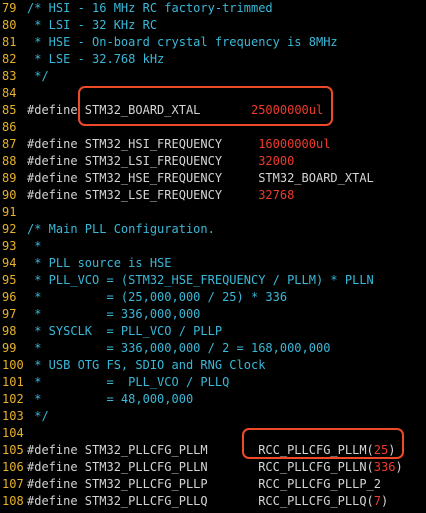  What do you see at coordinates (13, 416) in the screenshot?
I see `line-number: 103` at bounding box center [13, 416].